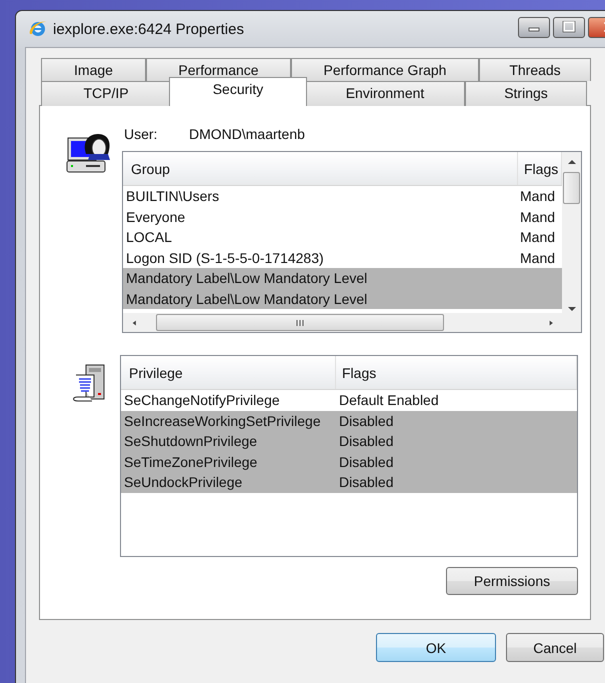  Describe the element at coordinates (202, 400) in the screenshot. I see `table-cell-text: SeChangeNotifyPrivilege` at that location.